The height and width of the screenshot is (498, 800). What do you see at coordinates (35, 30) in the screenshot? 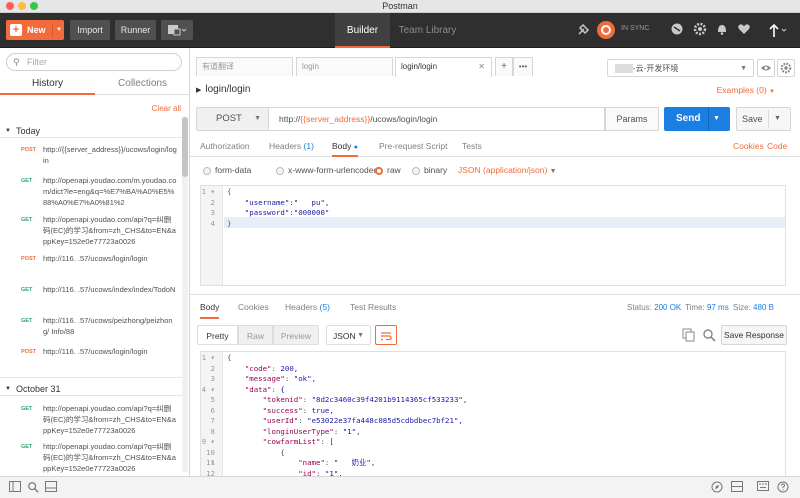
I see `new-button: + New ▼` at bounding box center [35, 30].